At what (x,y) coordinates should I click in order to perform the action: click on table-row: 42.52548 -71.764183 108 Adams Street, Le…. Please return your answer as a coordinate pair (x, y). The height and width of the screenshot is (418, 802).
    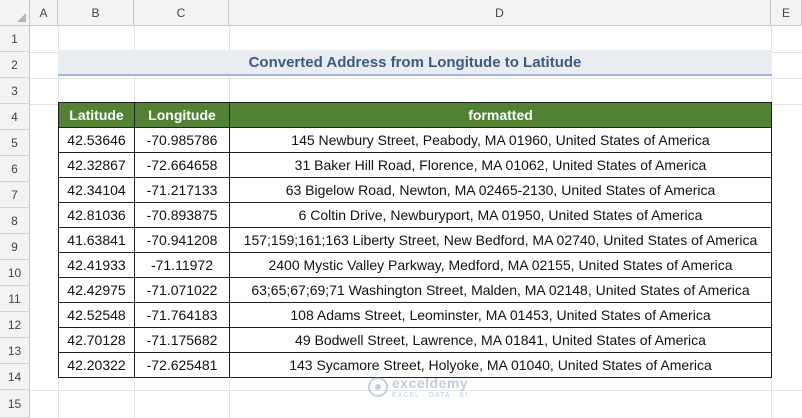
    Looking at the image, I should click on (415, 315).